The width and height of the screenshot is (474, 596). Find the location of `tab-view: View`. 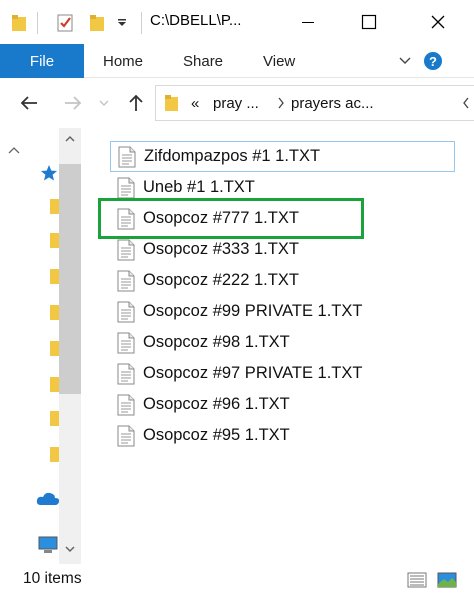

tab-view: View is located at coordinates (279, 61).